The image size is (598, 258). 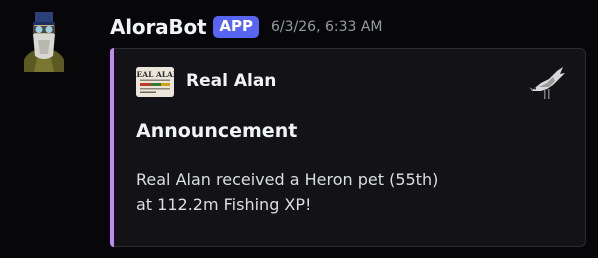 What do you see at coordinates (547, 83) in the screenshot?
I see `heron-pet-icon` at bounding box center [547, 83].